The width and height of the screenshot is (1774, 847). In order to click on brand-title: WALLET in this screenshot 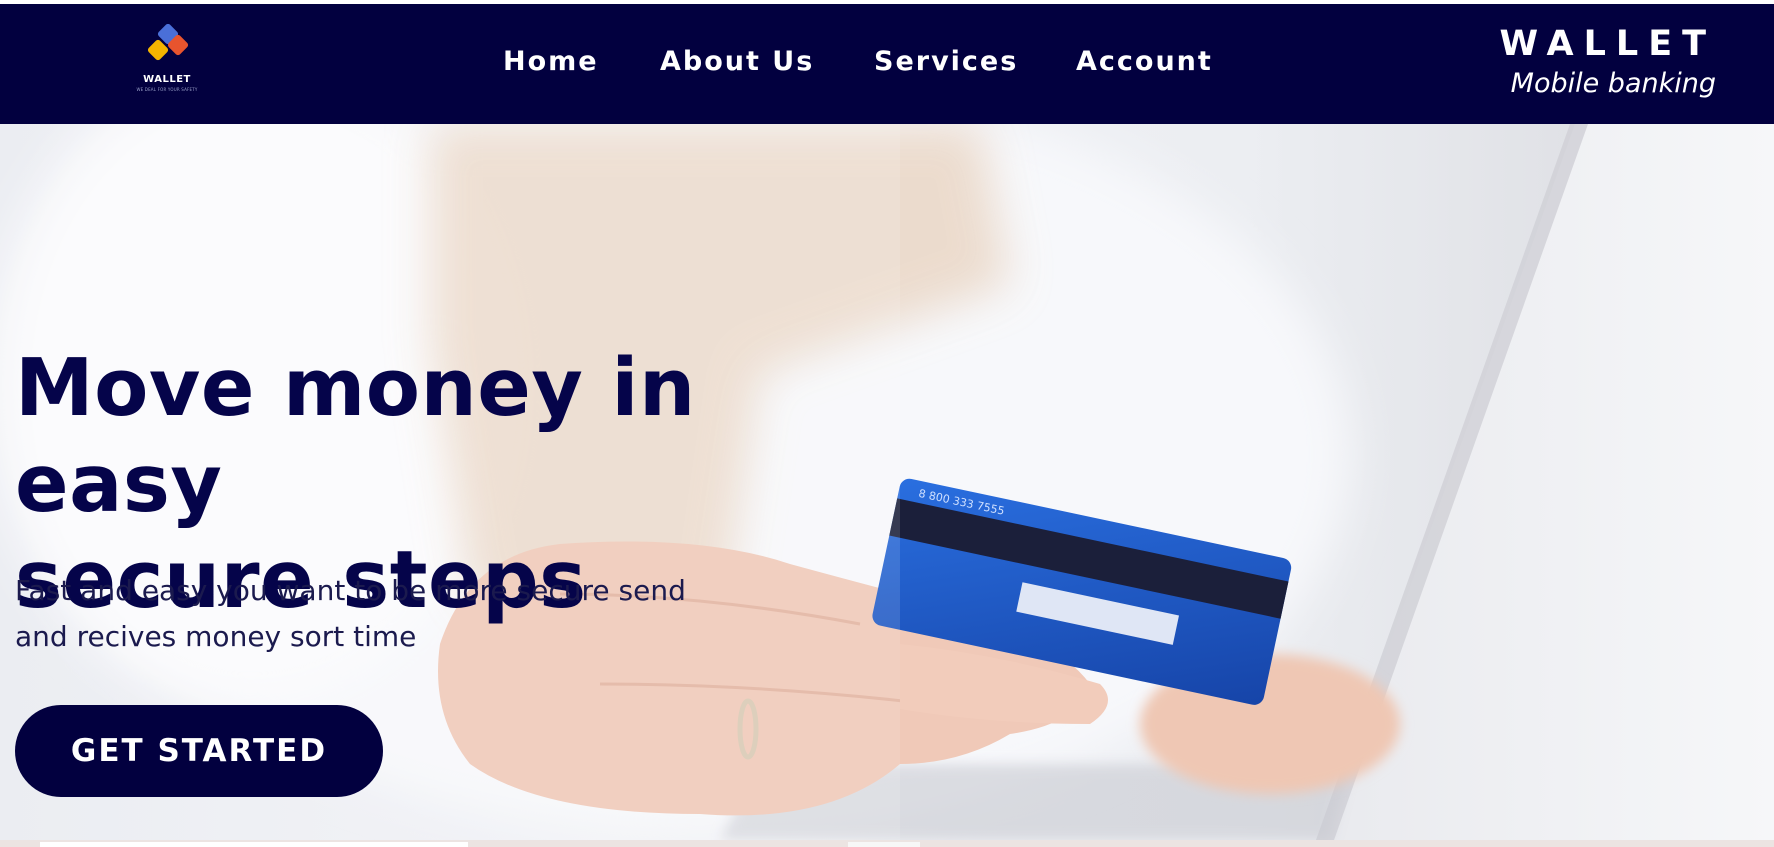, I will do `click(1607, 44)`.